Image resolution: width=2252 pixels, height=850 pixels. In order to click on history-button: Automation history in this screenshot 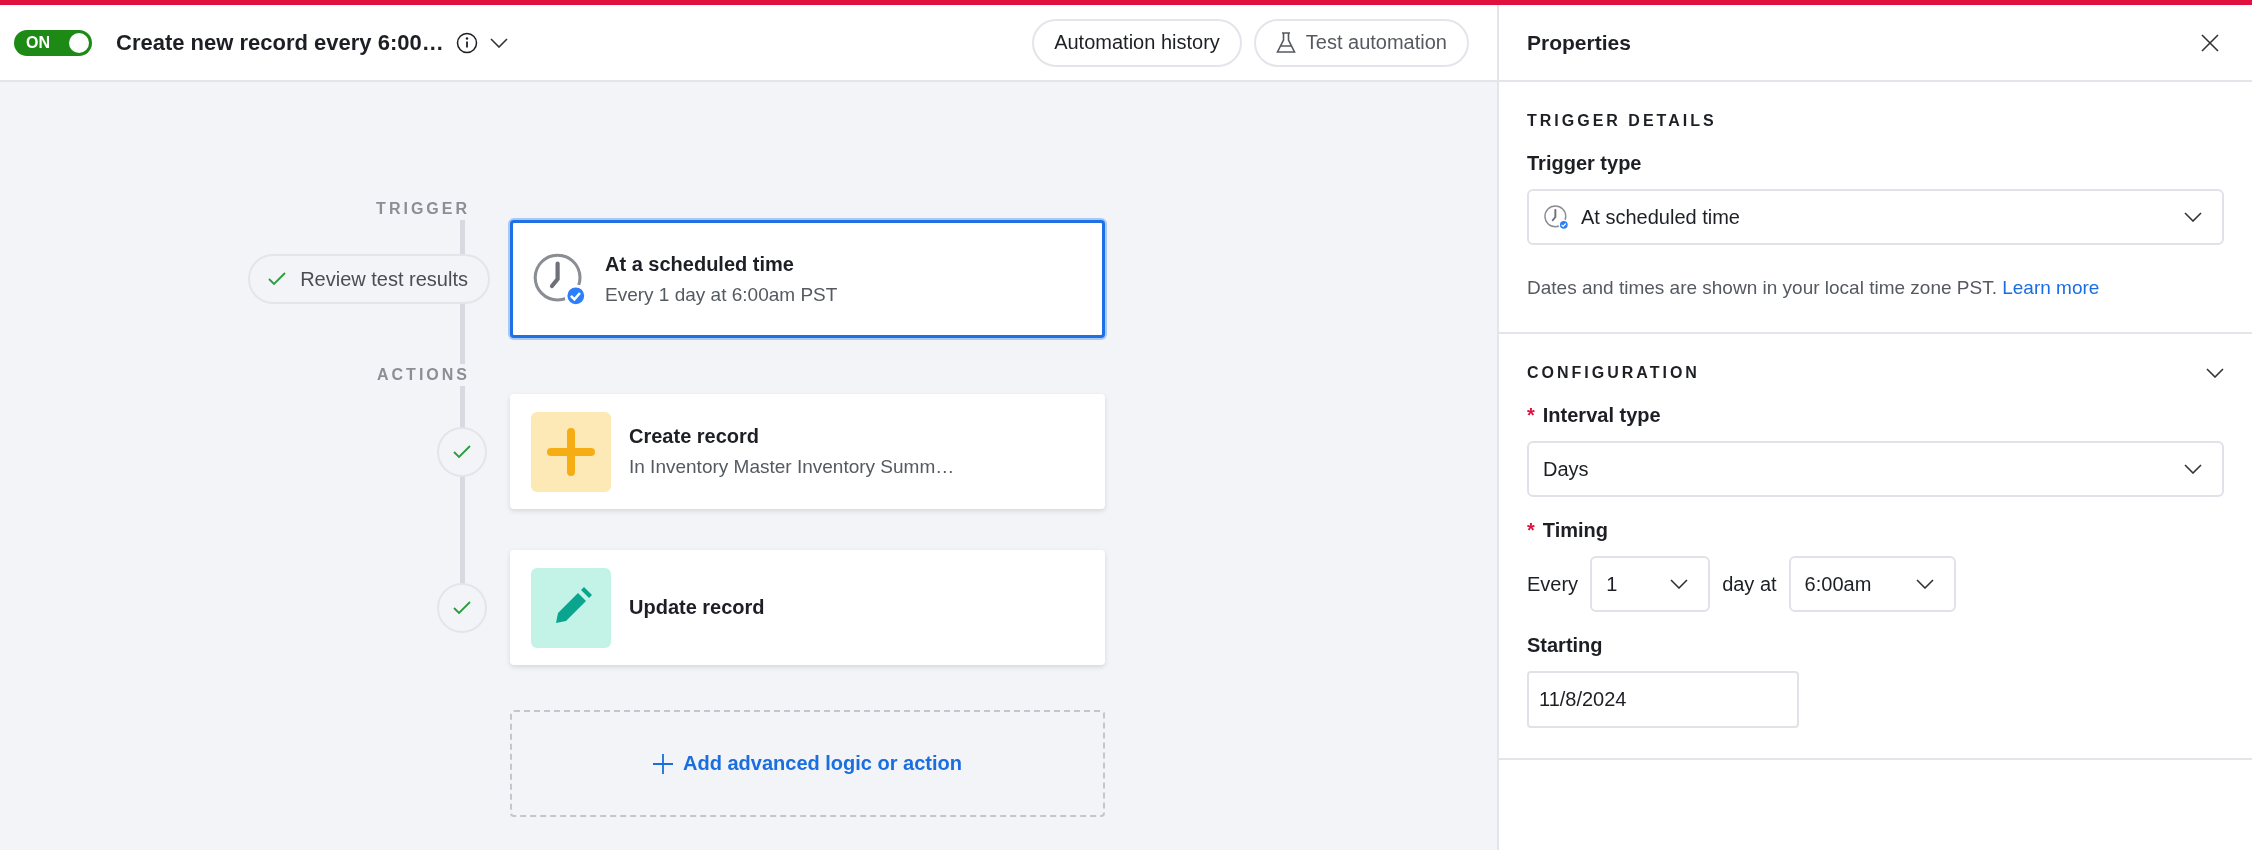, I will do `click(1137, 42)`.